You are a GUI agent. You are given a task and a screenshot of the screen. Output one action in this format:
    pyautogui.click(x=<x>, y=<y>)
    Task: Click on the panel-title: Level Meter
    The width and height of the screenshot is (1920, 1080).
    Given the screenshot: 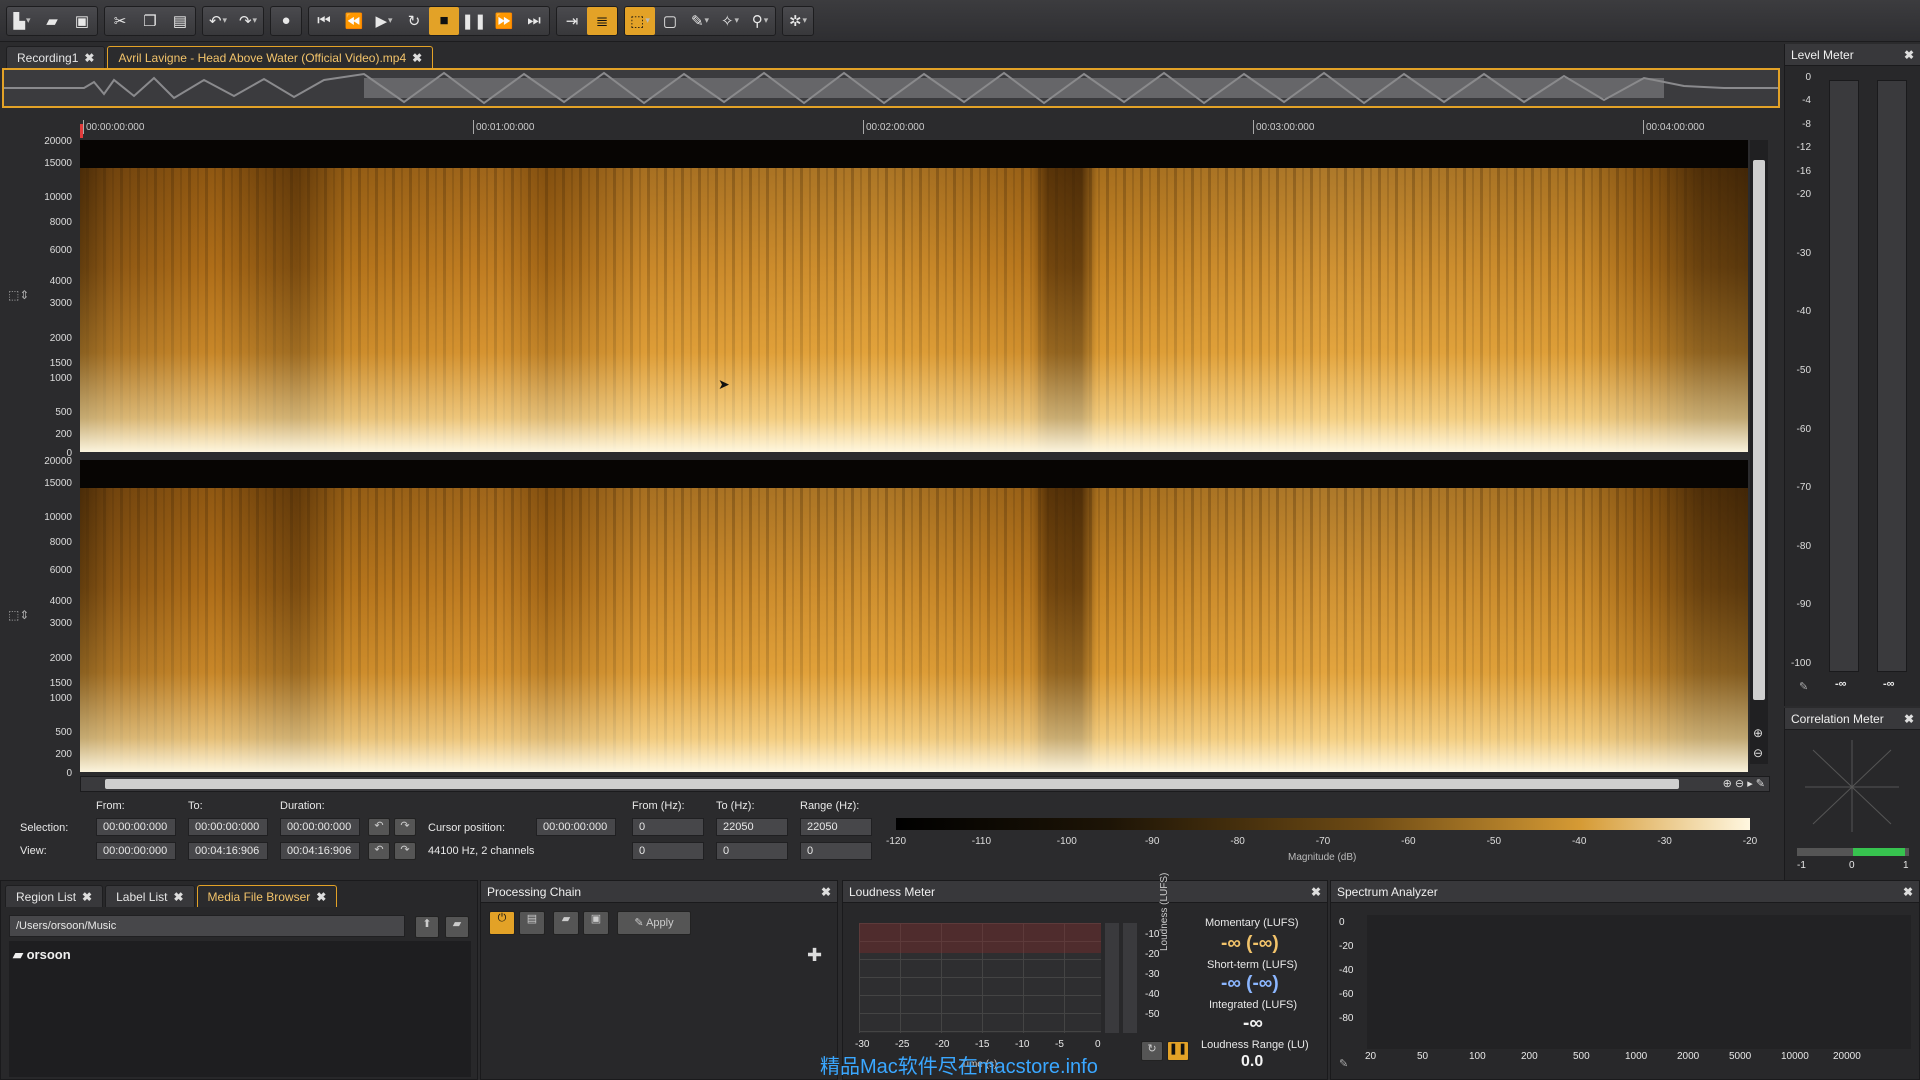 What is the action you would take?
    pyautogui.click(x=1822, y=54)
    